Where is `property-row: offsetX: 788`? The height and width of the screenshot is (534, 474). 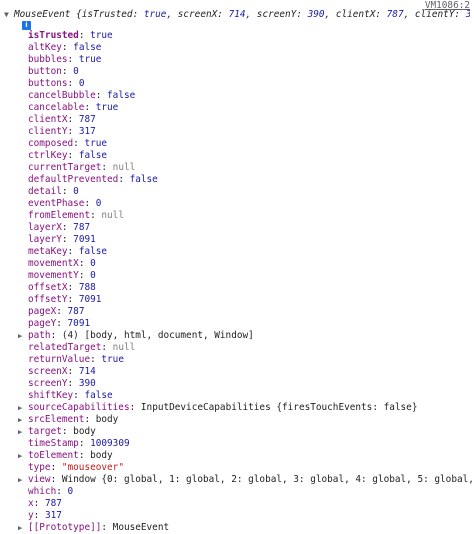 property-row: offsetX: 788 is located at coordinates (62, 287).